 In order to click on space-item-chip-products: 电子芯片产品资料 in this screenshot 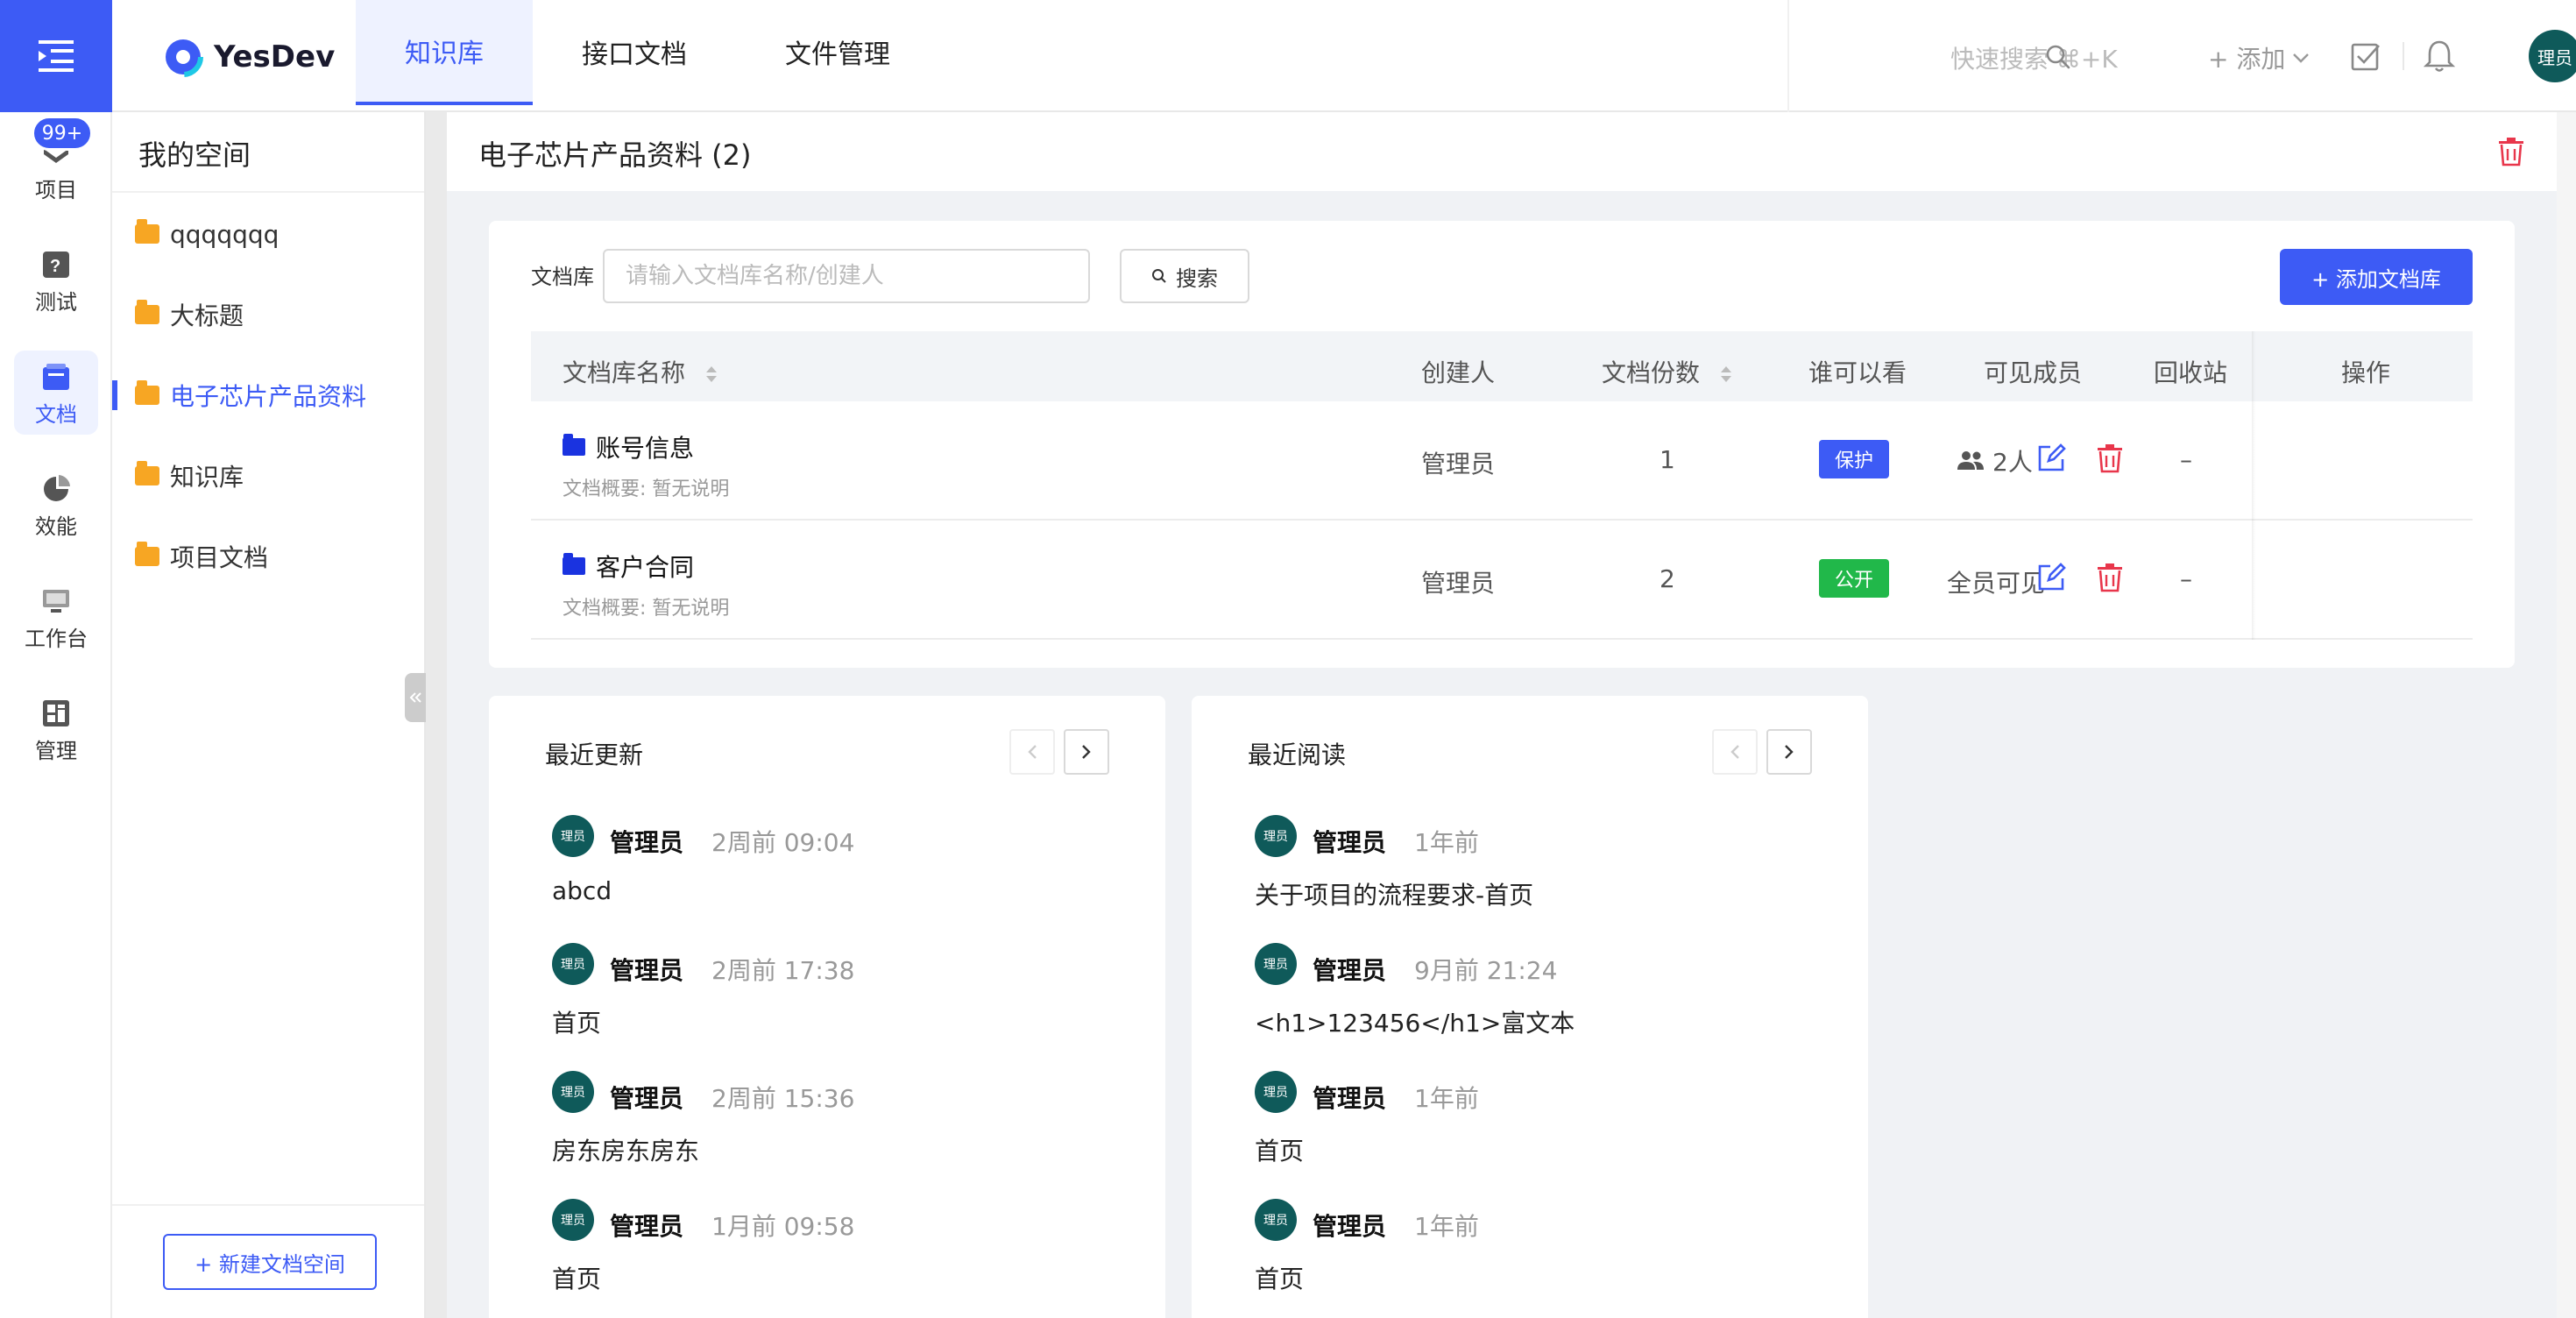, I will do `click(268, 395)`.